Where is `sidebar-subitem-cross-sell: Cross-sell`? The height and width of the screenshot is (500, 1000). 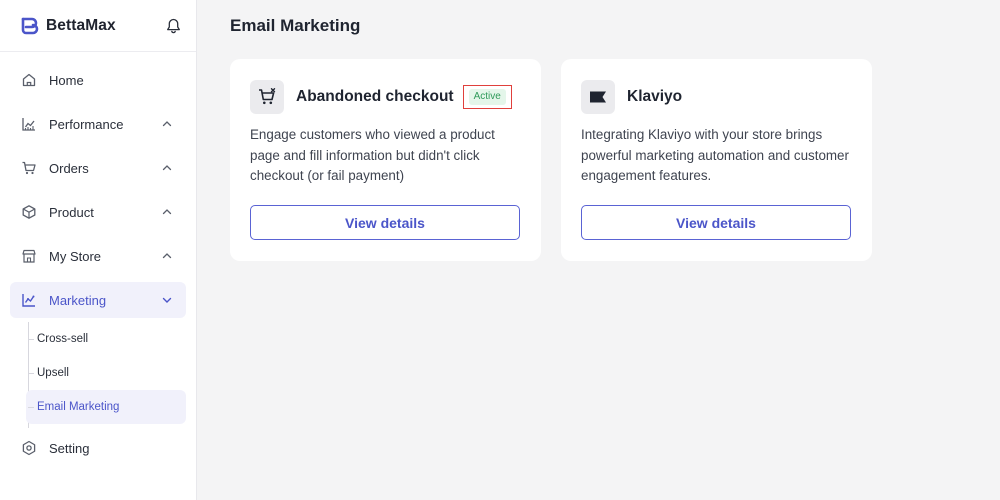
sidebar-subitem-cross-sell: Cross-sell is located at coordinates (106, 339).